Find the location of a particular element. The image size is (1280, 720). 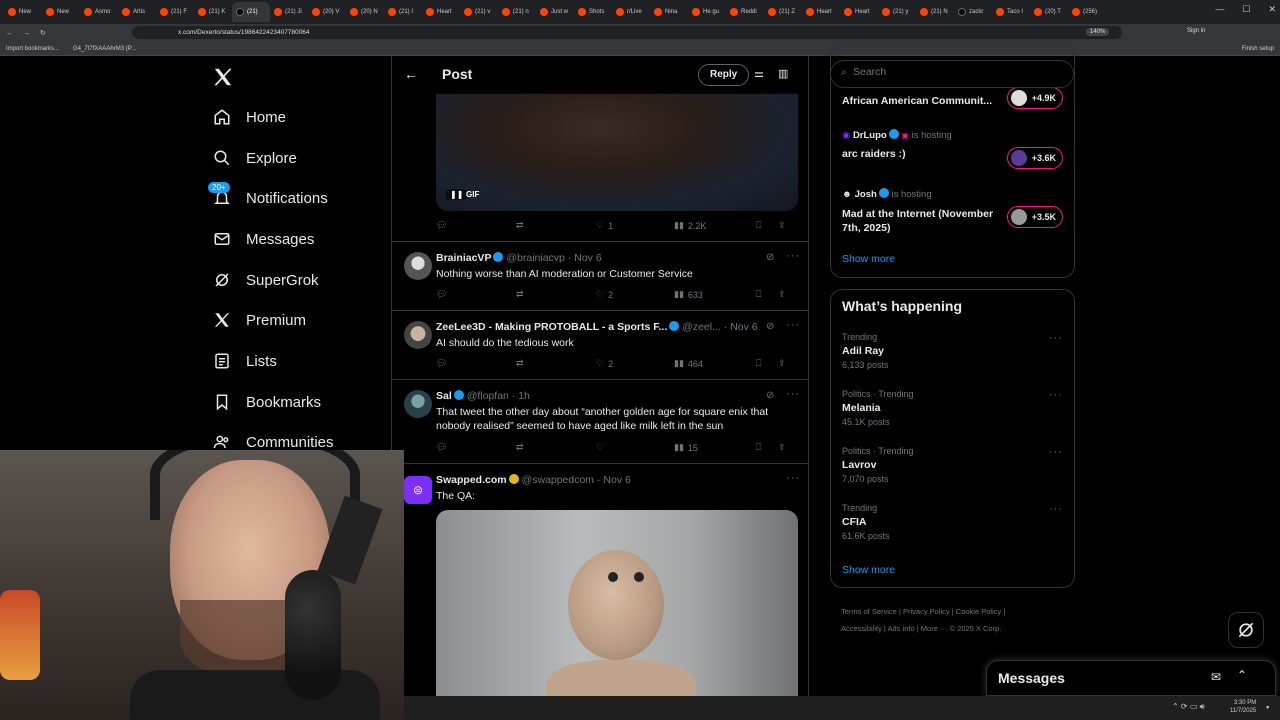

browser-tab: Taco I is located at coordinates (1011, 12).